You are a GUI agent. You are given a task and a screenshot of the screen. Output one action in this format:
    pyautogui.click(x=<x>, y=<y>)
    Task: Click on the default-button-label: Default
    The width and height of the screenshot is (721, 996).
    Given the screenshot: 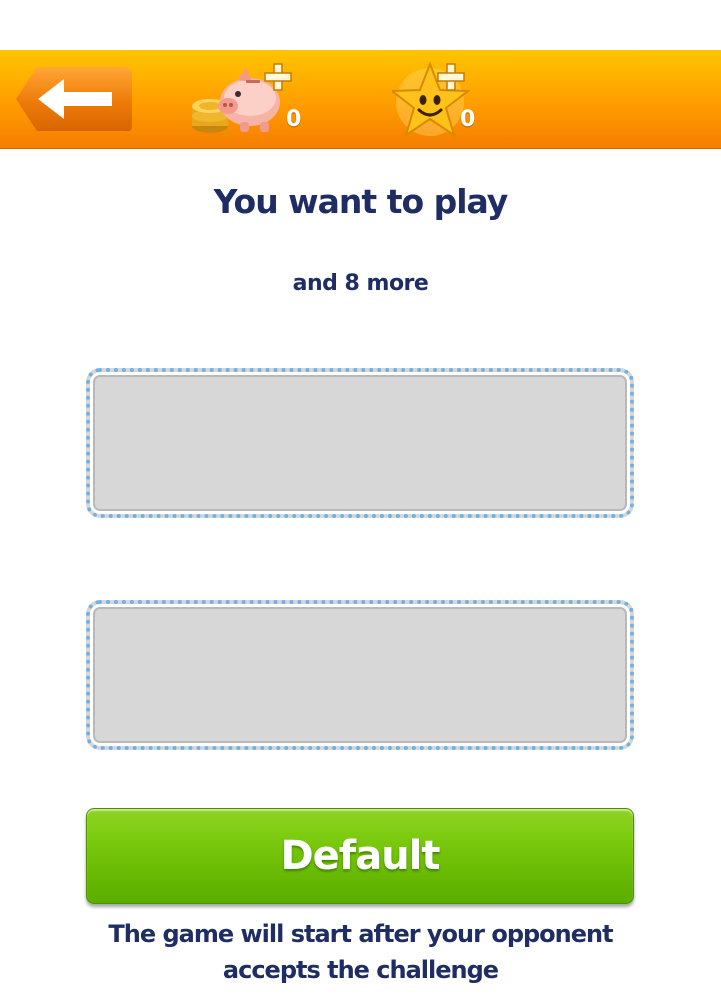 What is the action you would take?
    pyautogui.click(x=360, y=856)
    